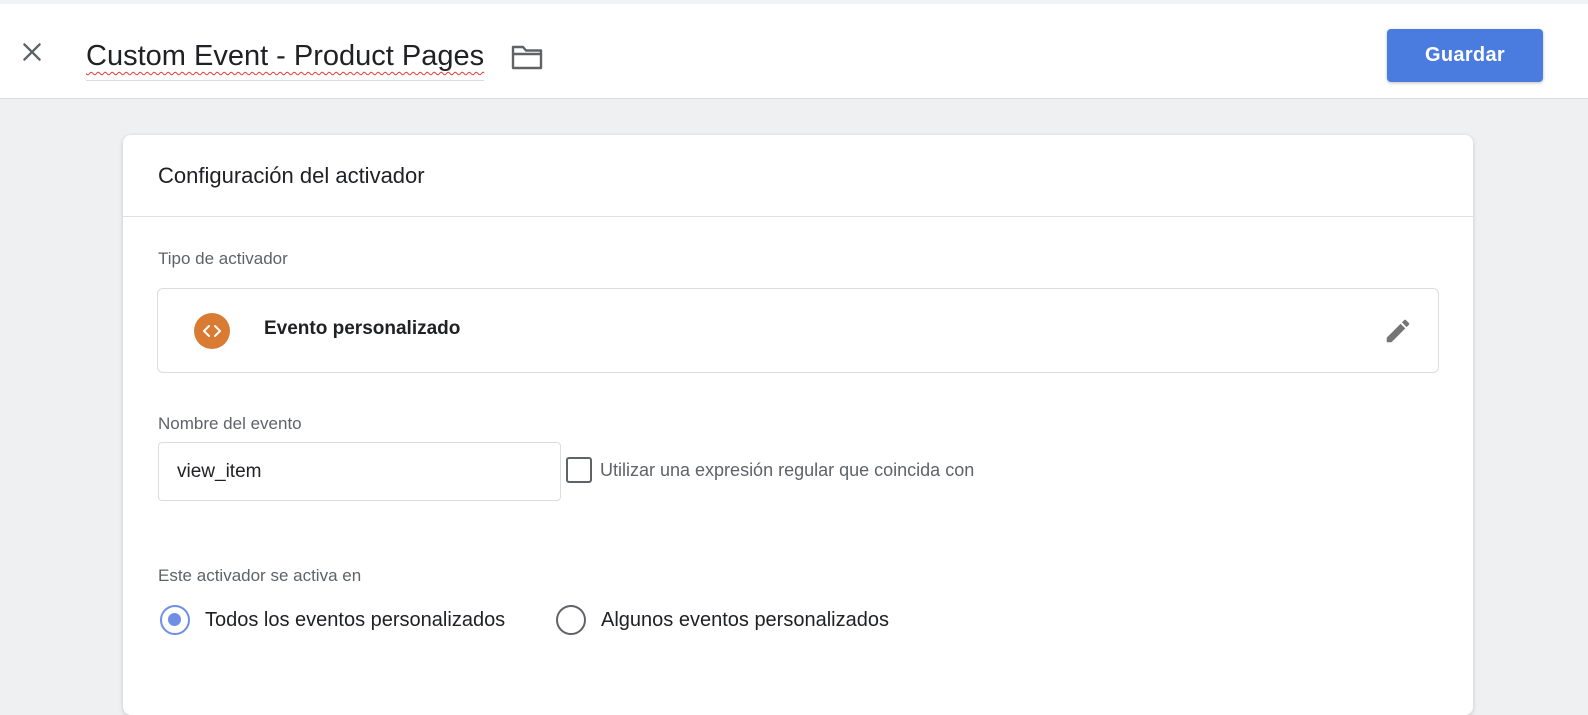 This screenshot has height=715, width=1588. I want to click on trigger-type-name: Evento personalizado, so click(362, 328).